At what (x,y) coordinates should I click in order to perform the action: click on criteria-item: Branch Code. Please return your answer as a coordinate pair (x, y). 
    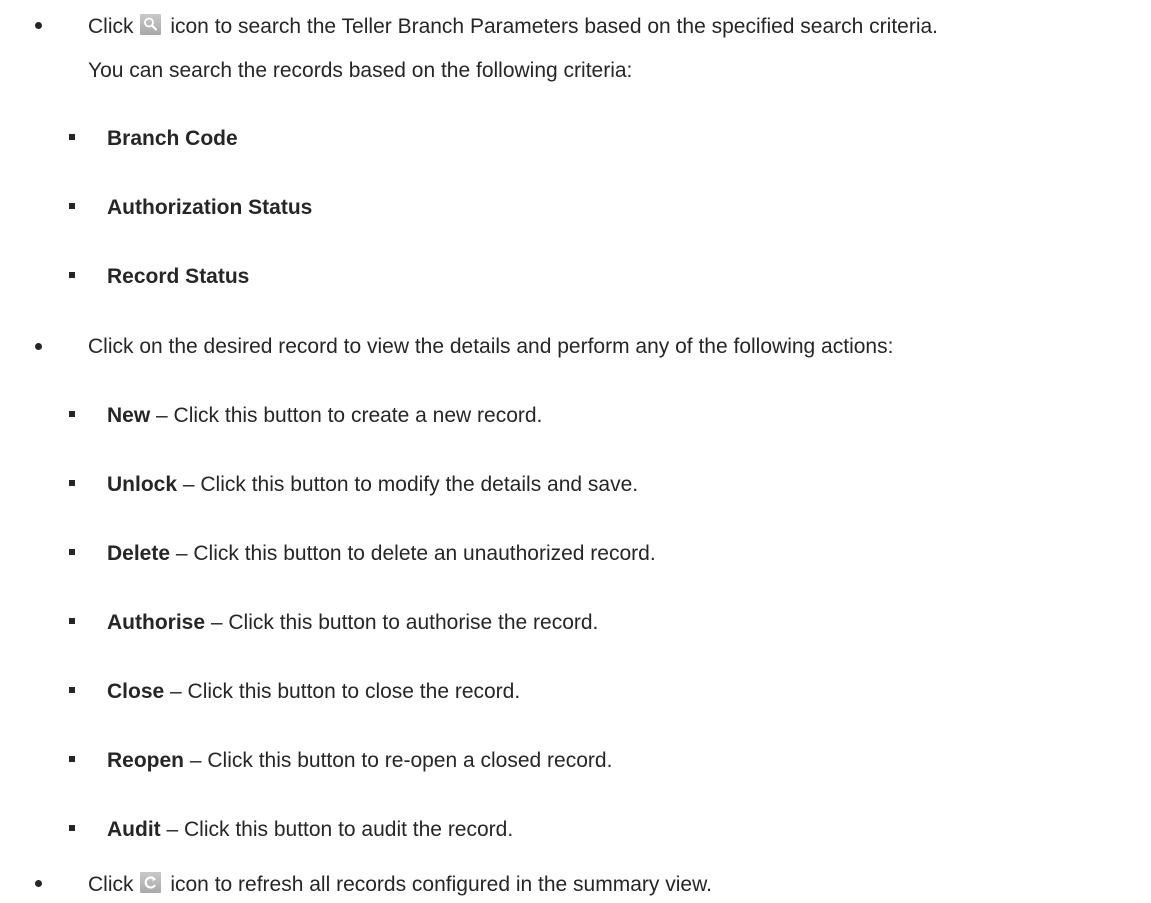
    Looking at the image, I should click on (172, 139).